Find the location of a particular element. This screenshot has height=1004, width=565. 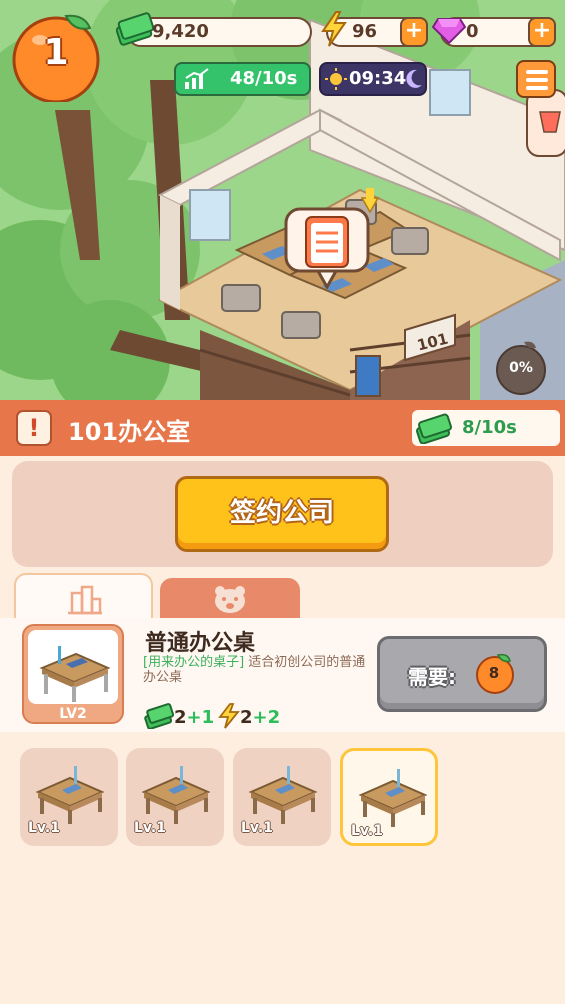

menu-button is located at coordinates (536, 79).